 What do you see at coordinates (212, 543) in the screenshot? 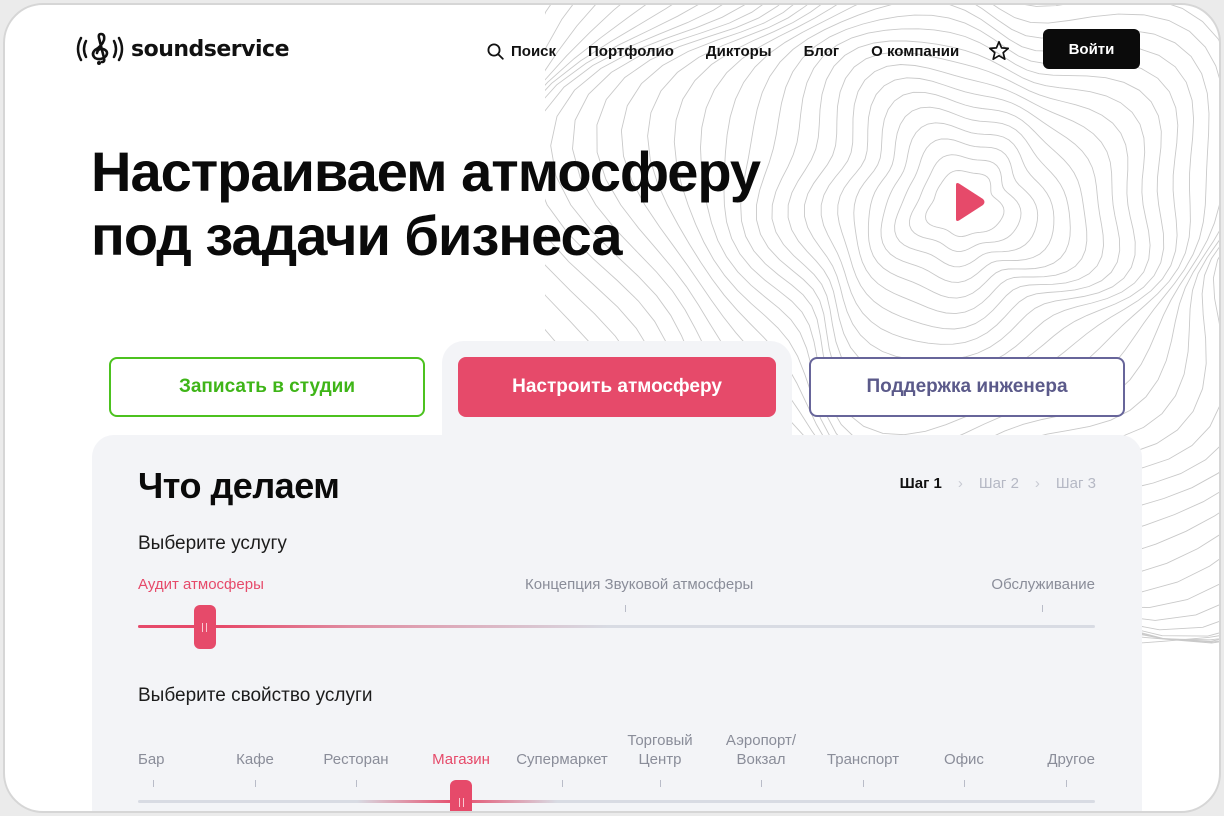
I see `service-label: Выберите услугу` at bounding box center [212, 543].